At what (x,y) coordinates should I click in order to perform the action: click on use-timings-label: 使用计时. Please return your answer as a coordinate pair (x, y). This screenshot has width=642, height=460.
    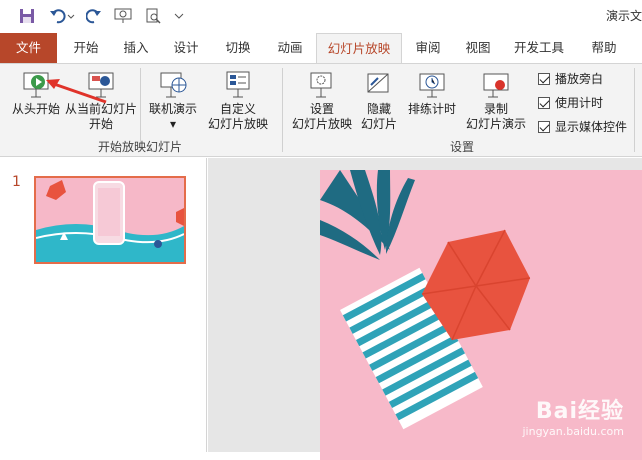
    Looking at the image, I should click on (579, 103).